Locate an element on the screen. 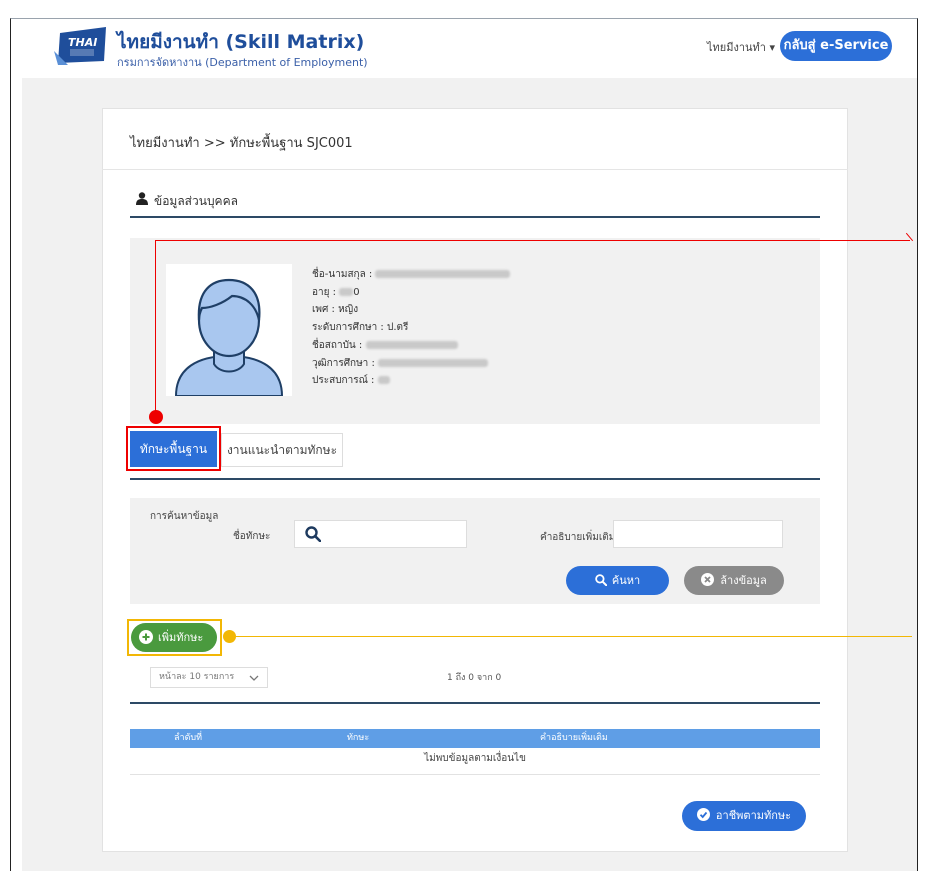 The width and height of the screenshot is (927, 871). thai-logo-icon: THAI is located at coordinates (80, 46).